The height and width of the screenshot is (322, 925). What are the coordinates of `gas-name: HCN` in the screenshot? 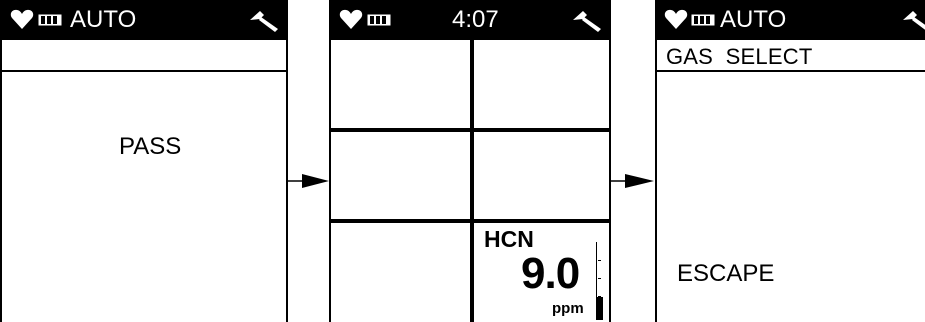 It's located at (509, 239).